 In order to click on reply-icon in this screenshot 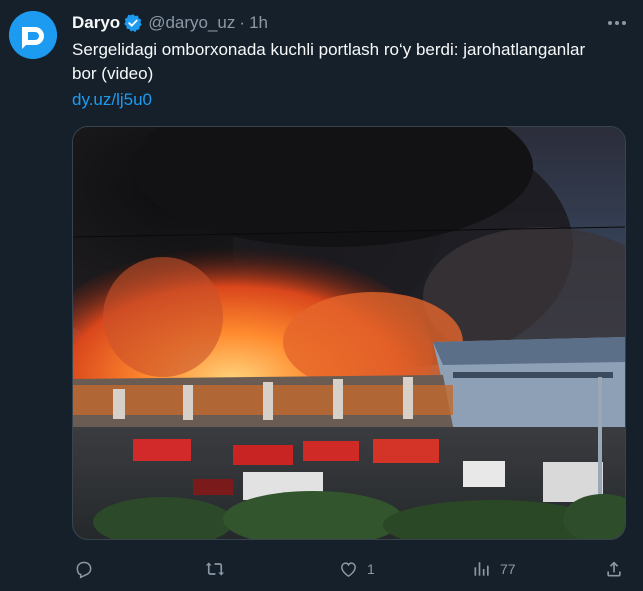, I will do `click(84, 570)`.